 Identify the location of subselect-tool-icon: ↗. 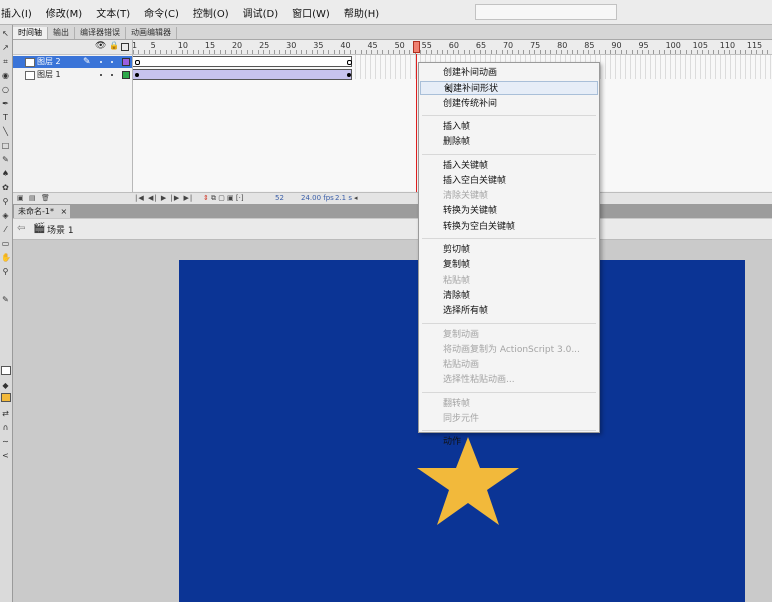
(5, 47).